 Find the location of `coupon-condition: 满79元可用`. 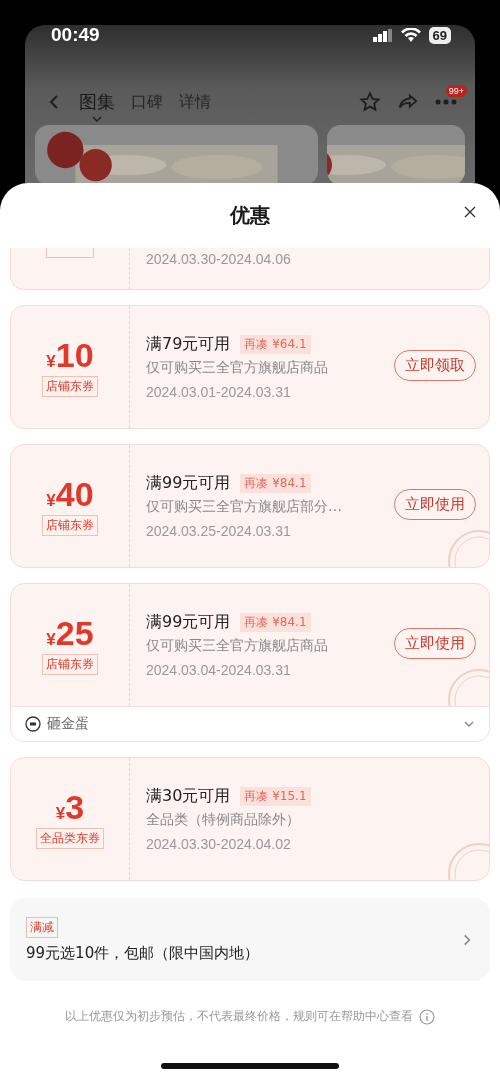

coupon-condition: 满79元可用 is located at coordinates (188, 344).